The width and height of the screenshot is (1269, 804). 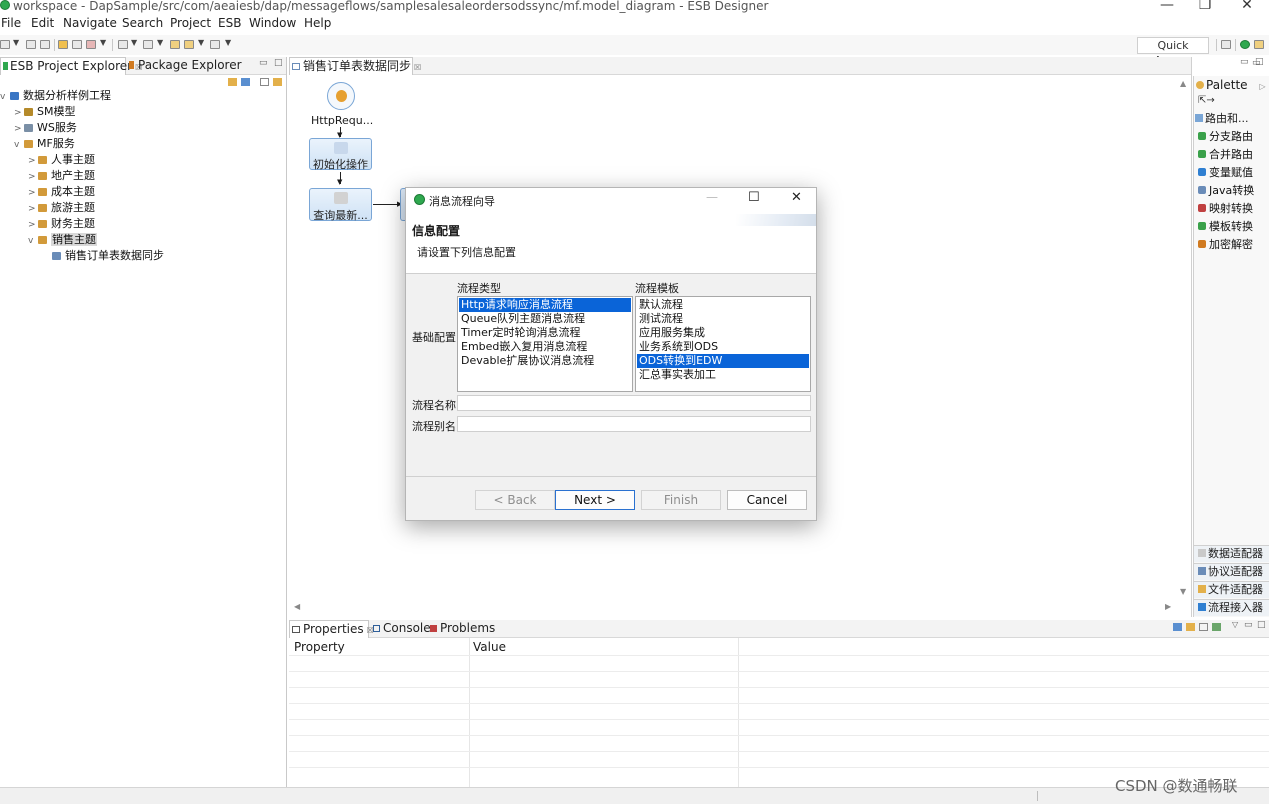 What do you see at coordinates (1225, 154) in the screenshot?
I see `palette-item-merge-route: 合并路由` at bounding box center [1225, 154].